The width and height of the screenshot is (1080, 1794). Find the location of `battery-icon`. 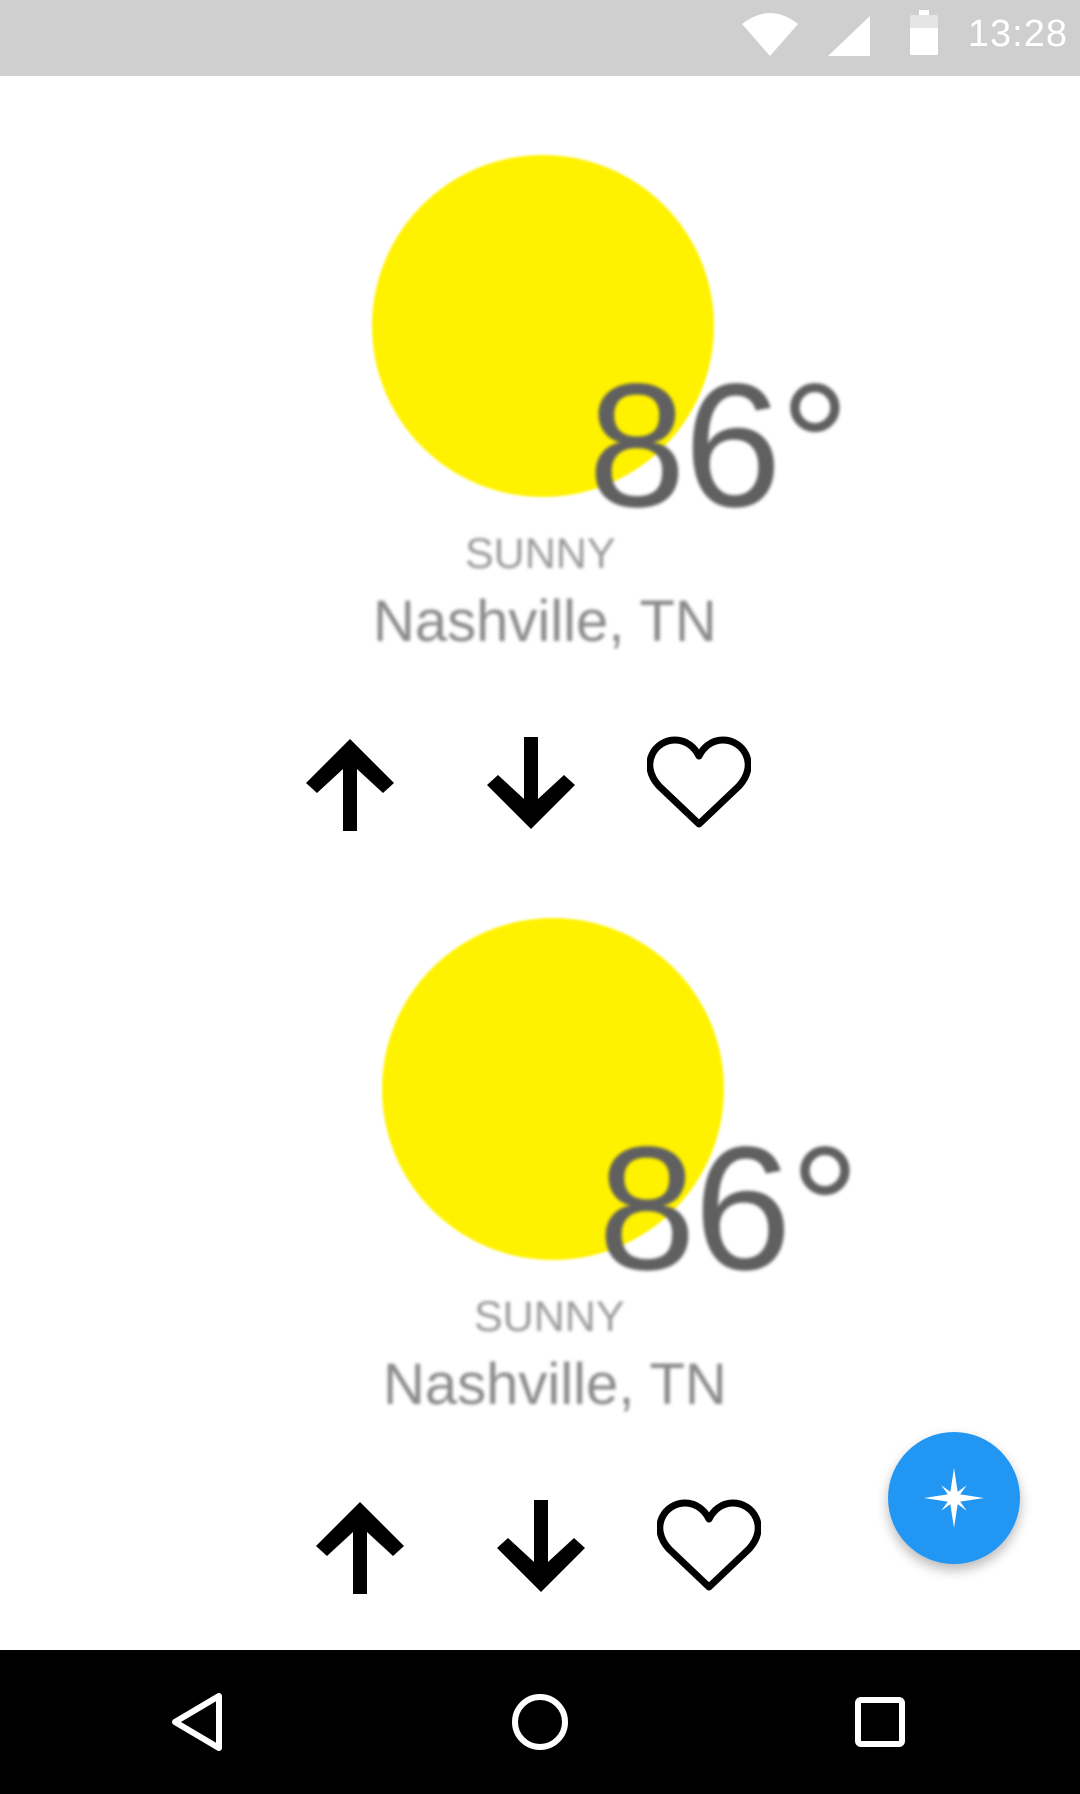

battery-icon is located at coordinates (924, 35).